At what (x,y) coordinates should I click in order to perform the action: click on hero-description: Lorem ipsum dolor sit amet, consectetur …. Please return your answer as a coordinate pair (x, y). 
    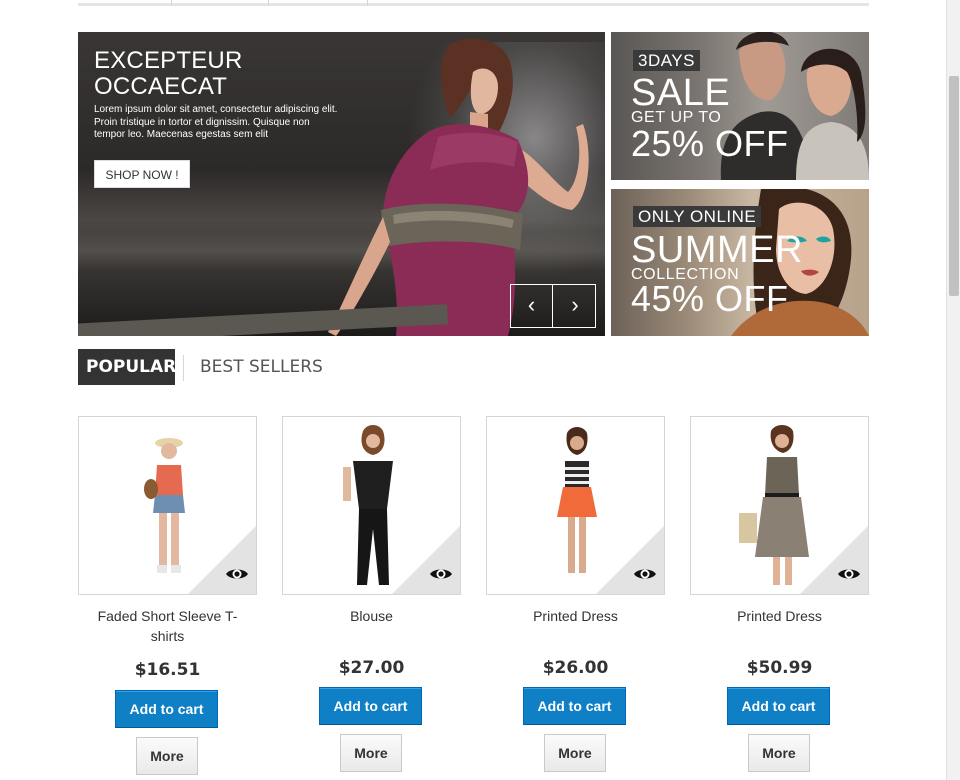
    Looking at the image, I should click on (224, 123).